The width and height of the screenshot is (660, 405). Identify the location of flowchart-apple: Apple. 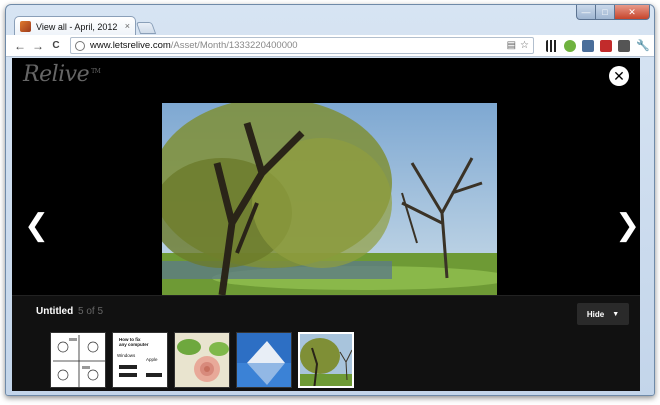
(152, 359).